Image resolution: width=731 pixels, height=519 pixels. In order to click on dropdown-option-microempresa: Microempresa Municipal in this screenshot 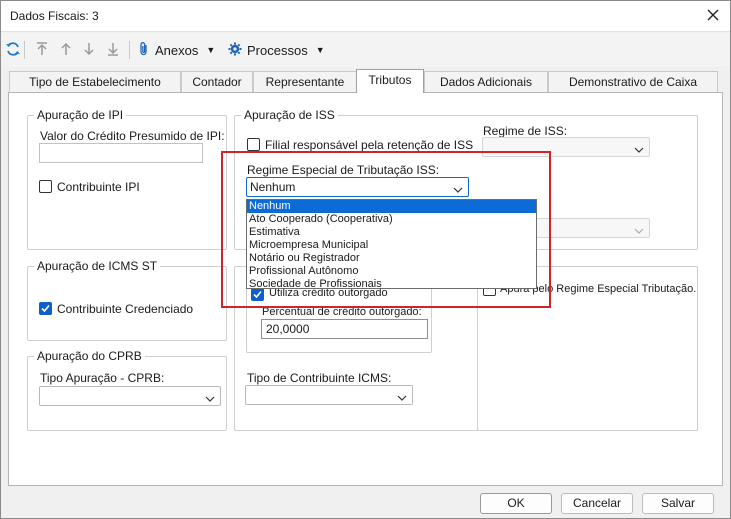, I will do `click(391, 245)`.